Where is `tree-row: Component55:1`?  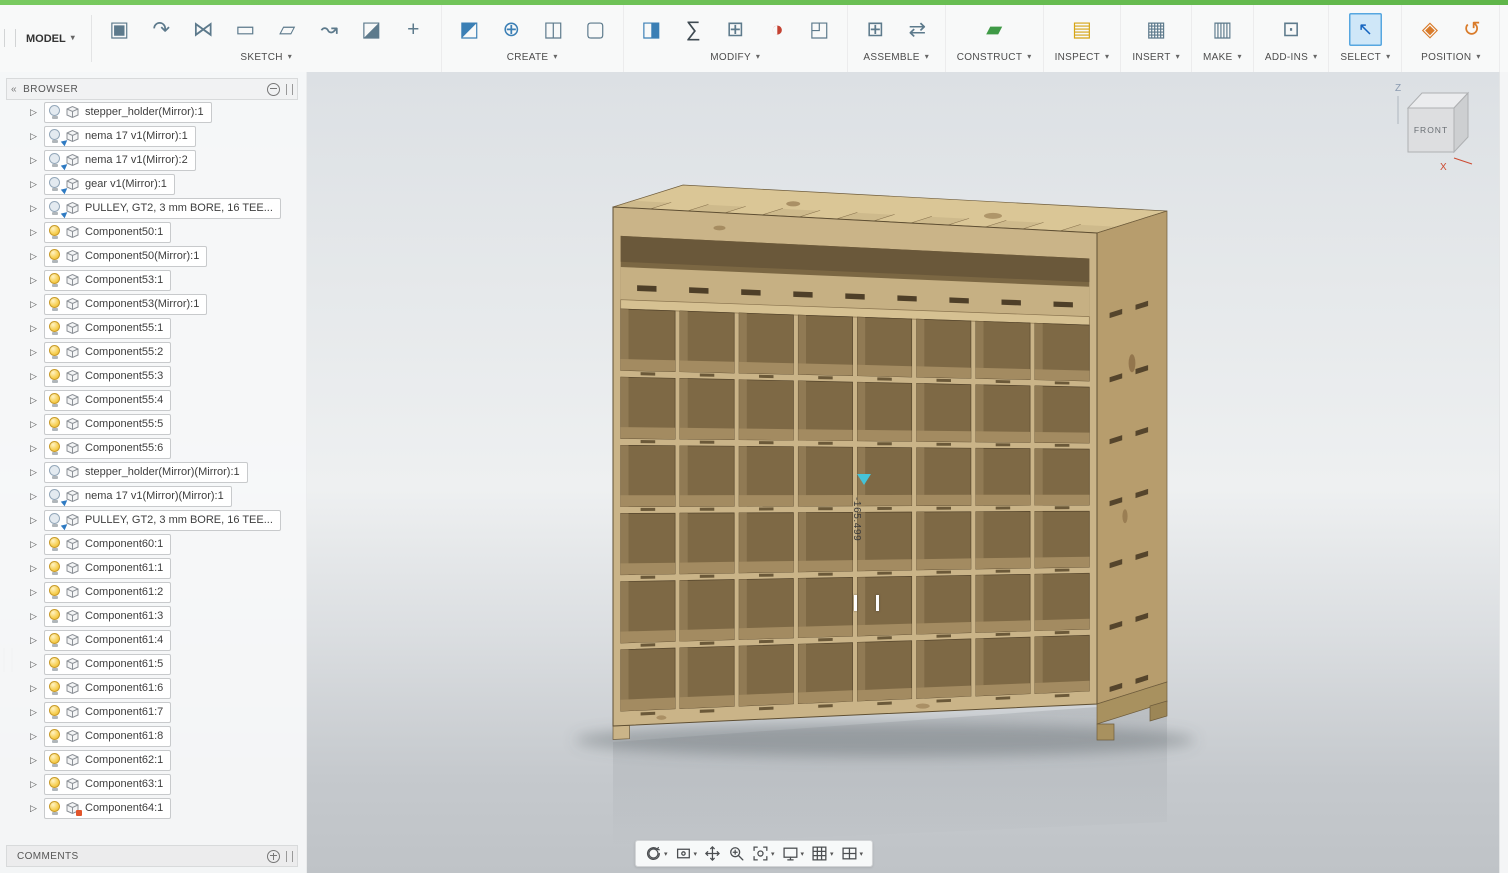
tree-row: Component55:1 is located at coordinates (152, 328).